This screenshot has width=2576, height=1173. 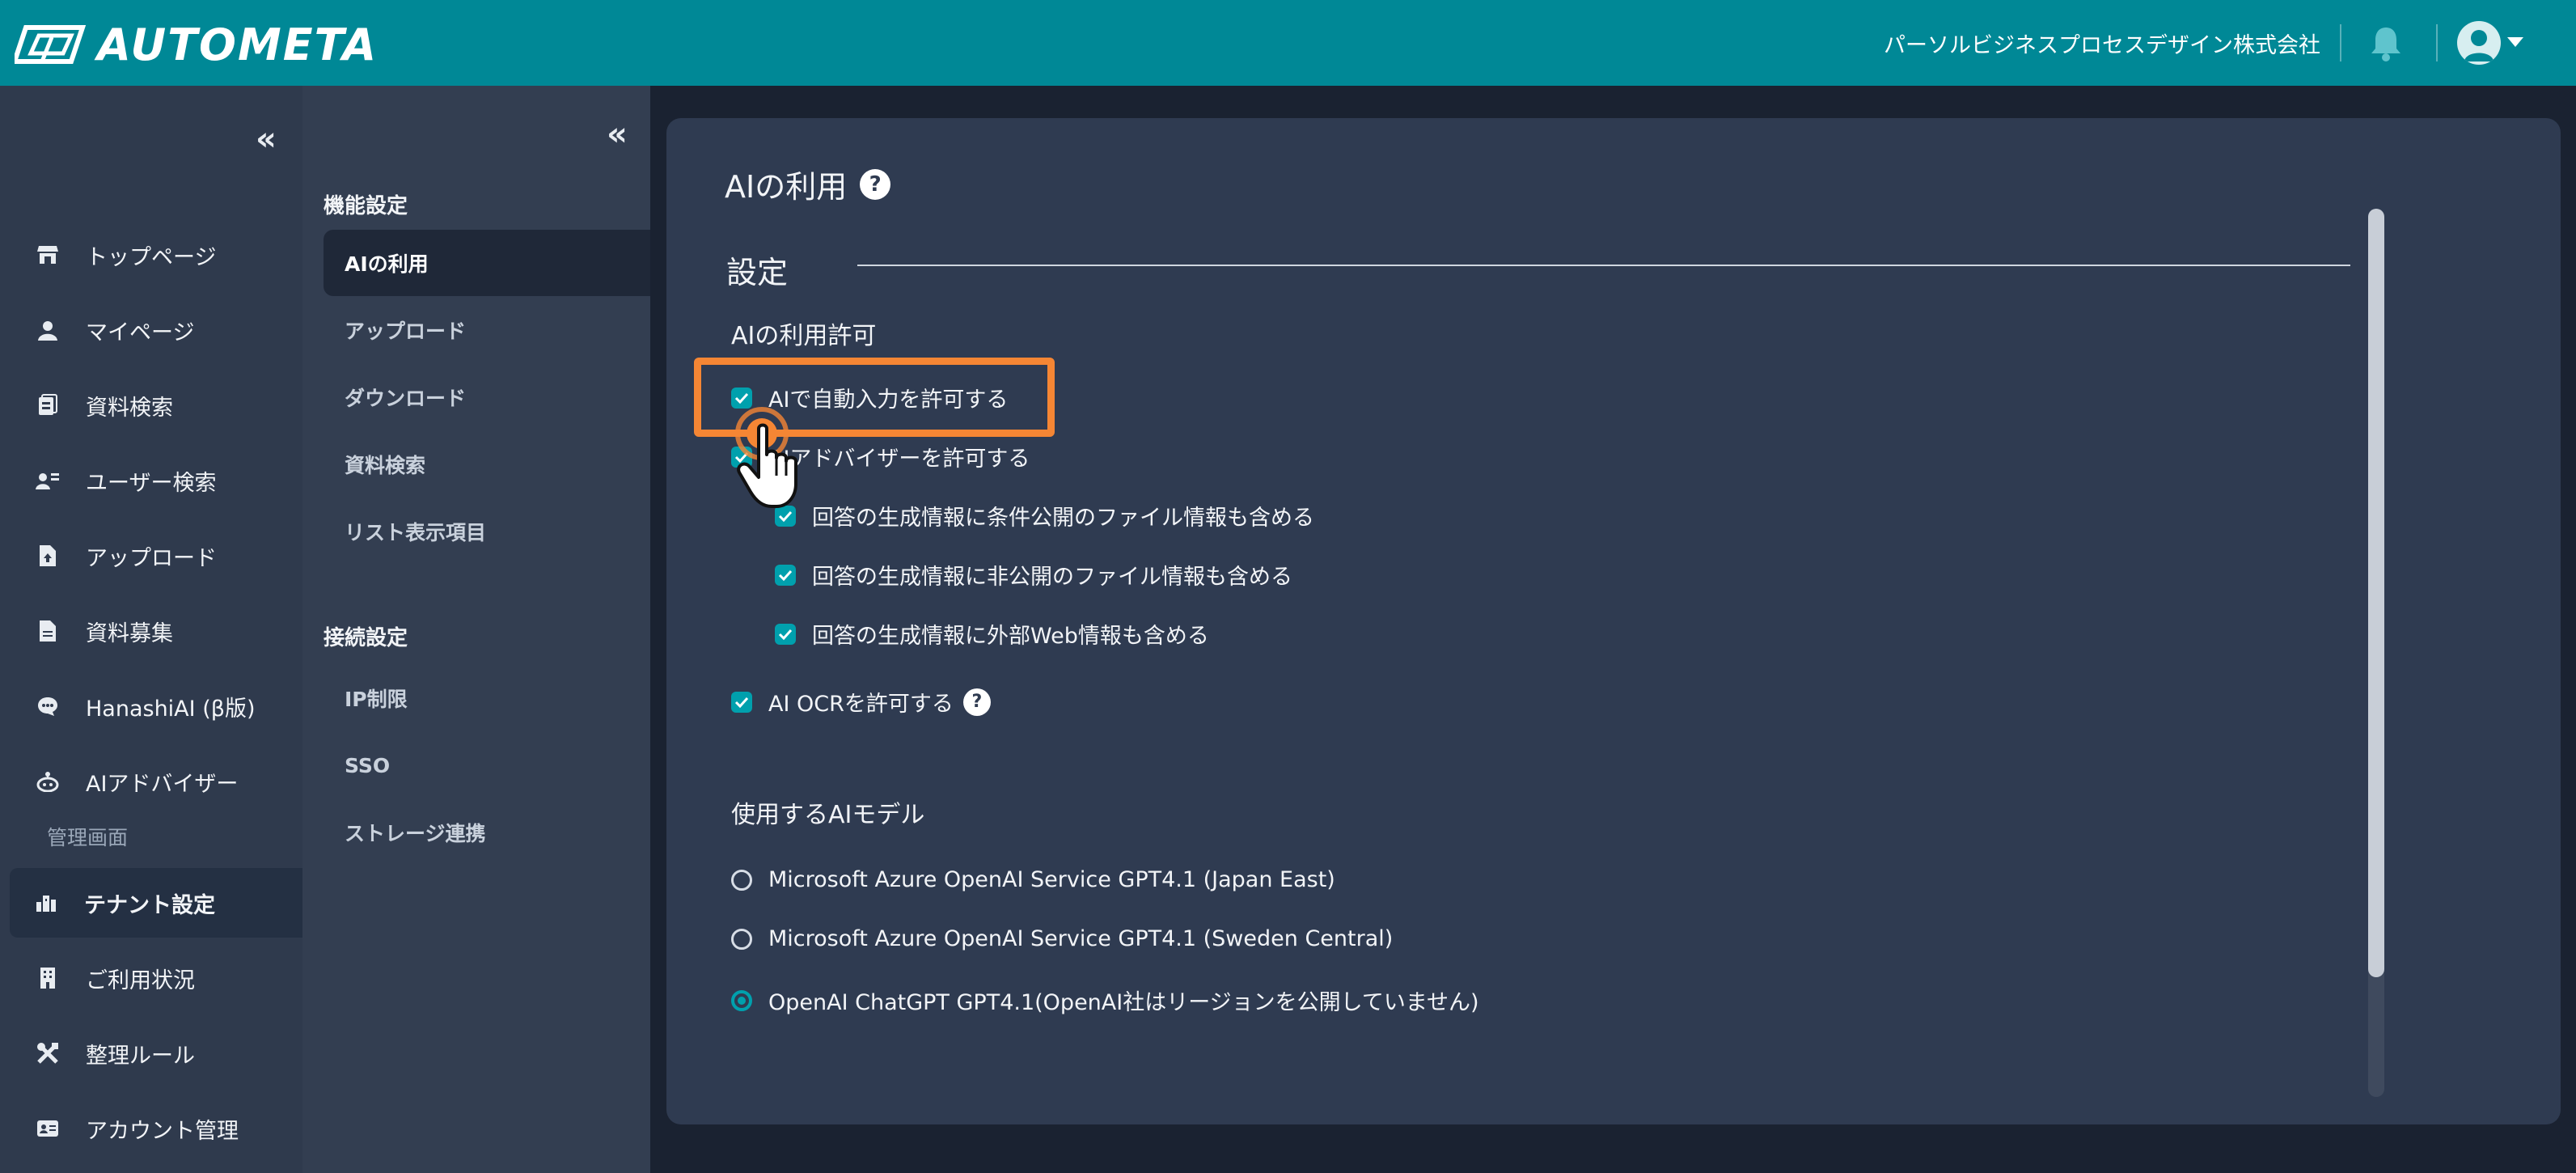 I want to click on sidebar-item-document-request: 資料募集, so click(x=151, y=631).